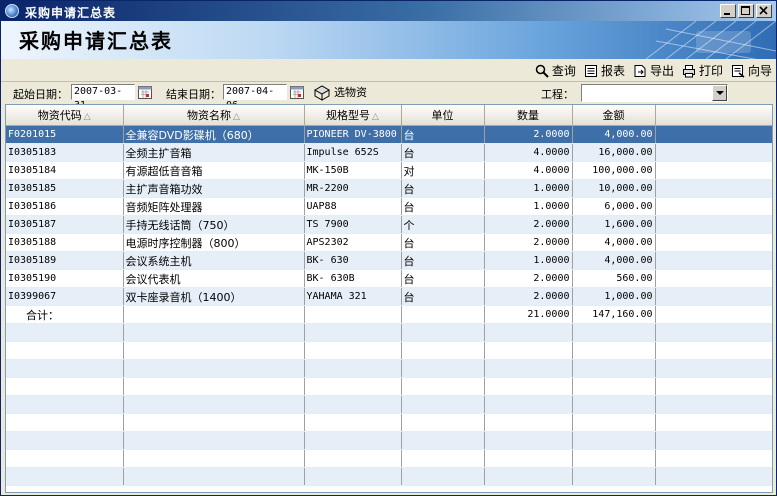  I want to click on cell-name: 全兼容DVD影碟机（680）, so click(214, 134).